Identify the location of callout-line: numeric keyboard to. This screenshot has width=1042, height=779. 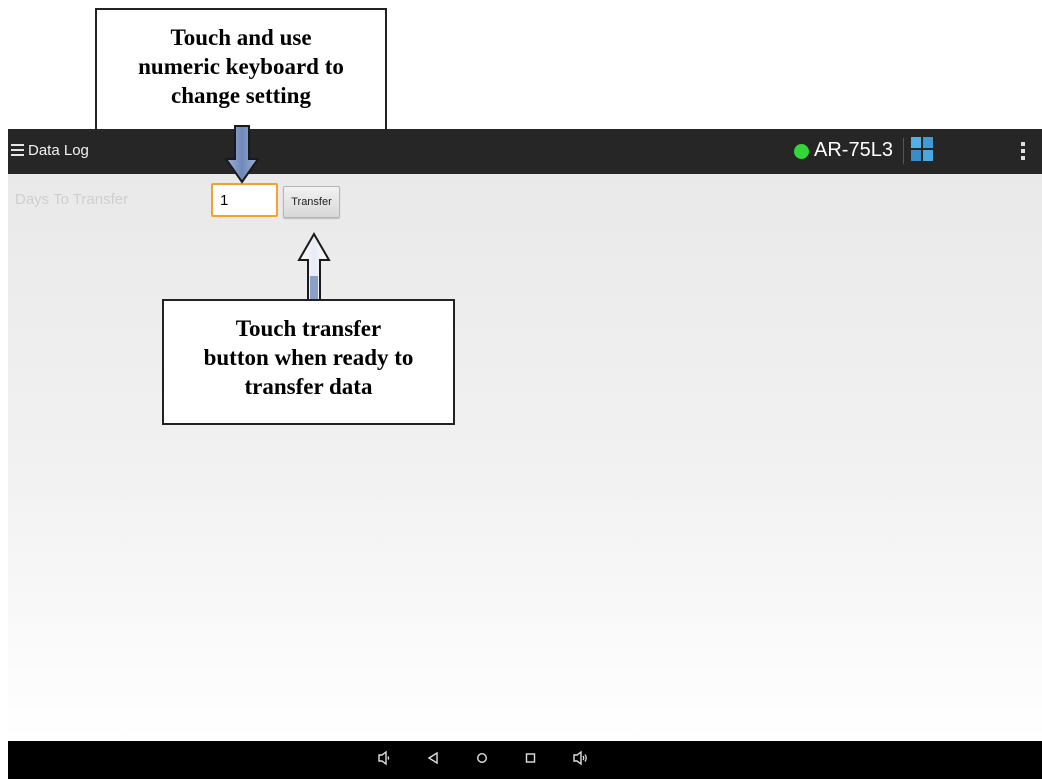
(241, 66).